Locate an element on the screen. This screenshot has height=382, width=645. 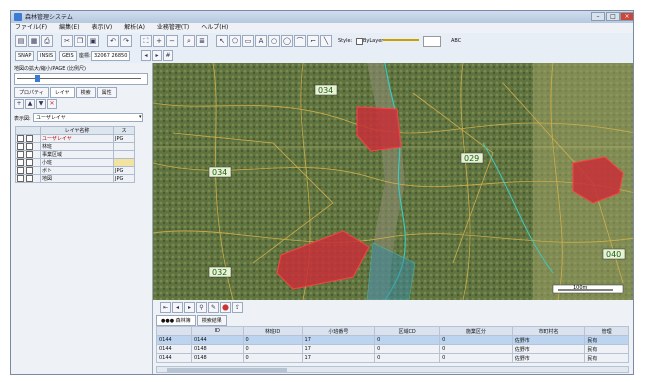
chevron-down-icon: ▾ is located at coordinates (143, 117).